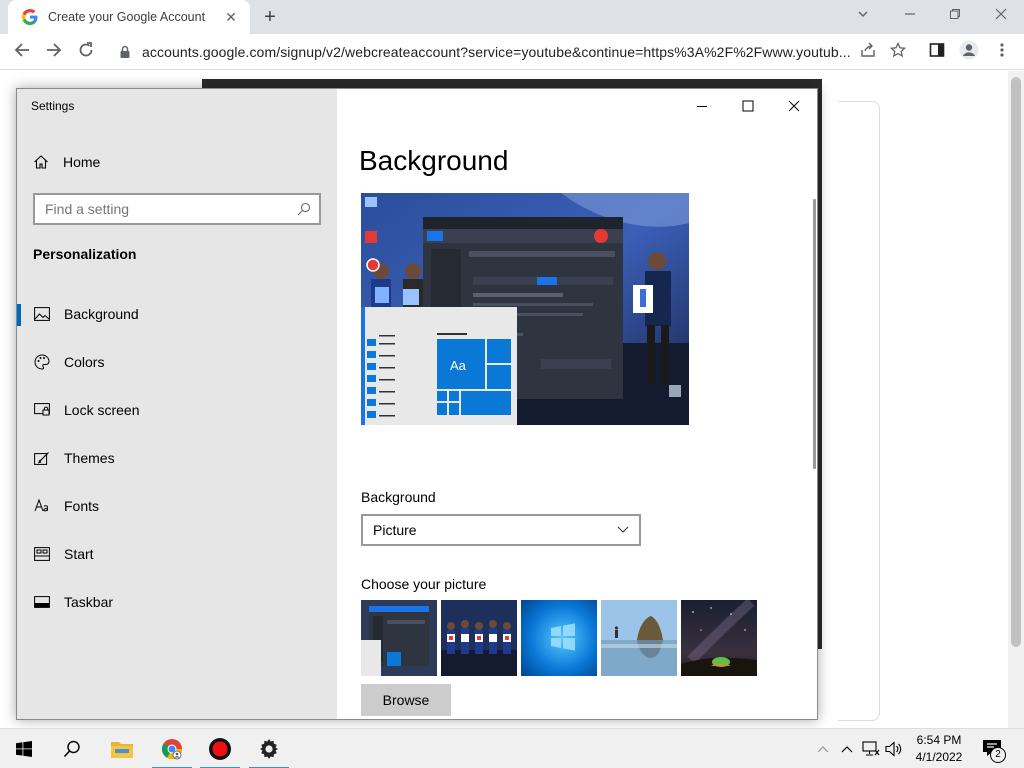 Image resolution: width=1024 pixels, height=768 pixels. Describe the element at coordinates (868, 52) in the screenshot. I see `share-icon` at that location.